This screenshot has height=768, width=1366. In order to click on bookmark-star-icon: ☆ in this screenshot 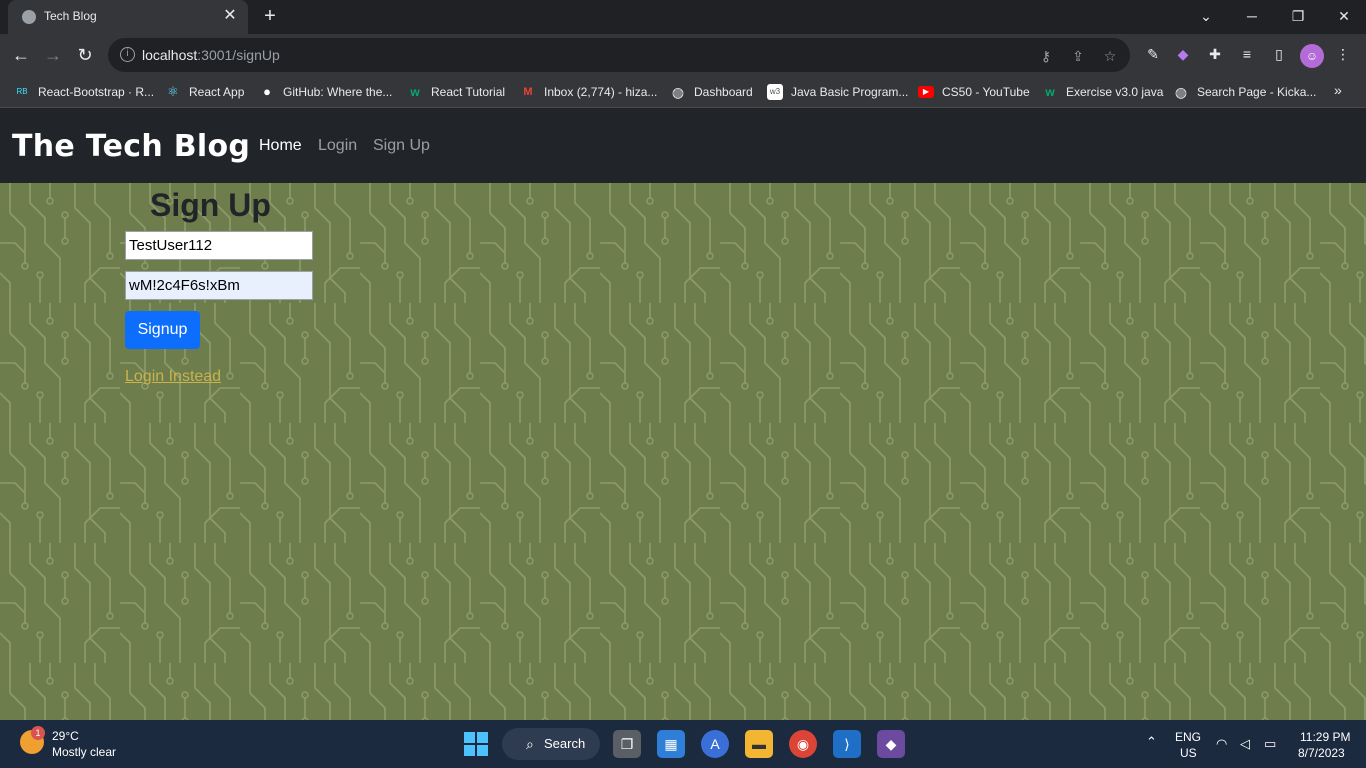, I will do `click(1110, 56)`.